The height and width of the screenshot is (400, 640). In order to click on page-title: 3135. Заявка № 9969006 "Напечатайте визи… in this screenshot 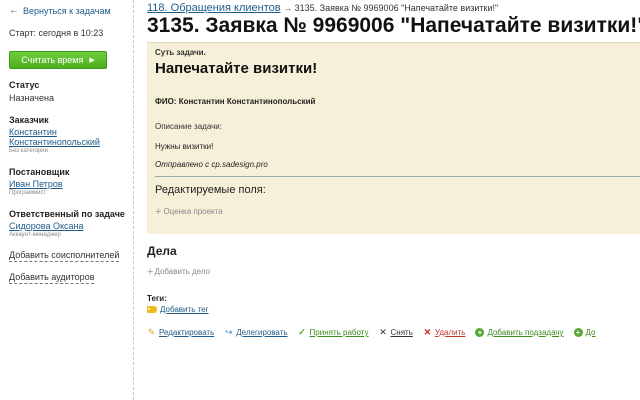, I will do `click(393, 25)`.